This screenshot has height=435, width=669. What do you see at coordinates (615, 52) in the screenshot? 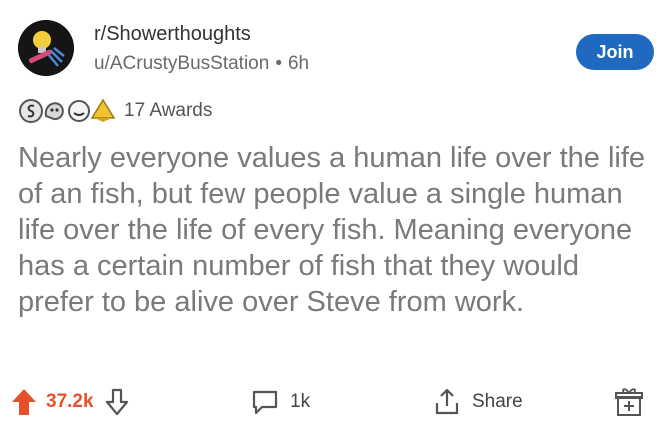
I see `join-button: Join` at bounding box center [615, 52].